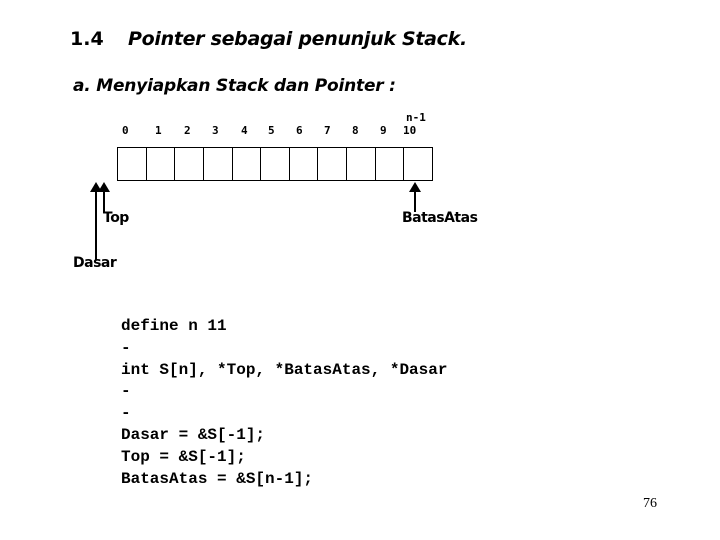 The width and height of the screenshot is (720, 540). I want to click on batas-atas-arrow-icon, so click(415, 197).